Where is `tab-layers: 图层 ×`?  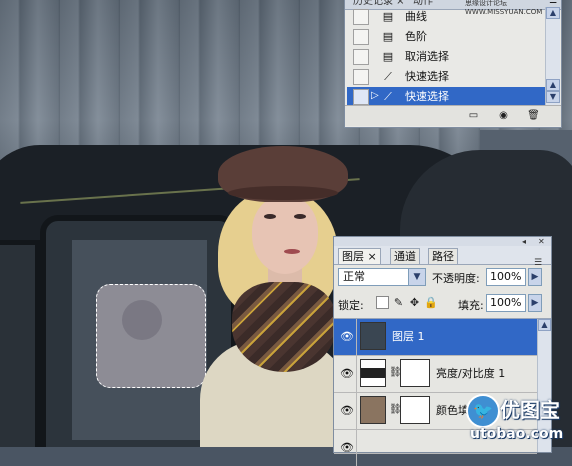
tab-layers: 图层 × is located at coordinates (359, 256).